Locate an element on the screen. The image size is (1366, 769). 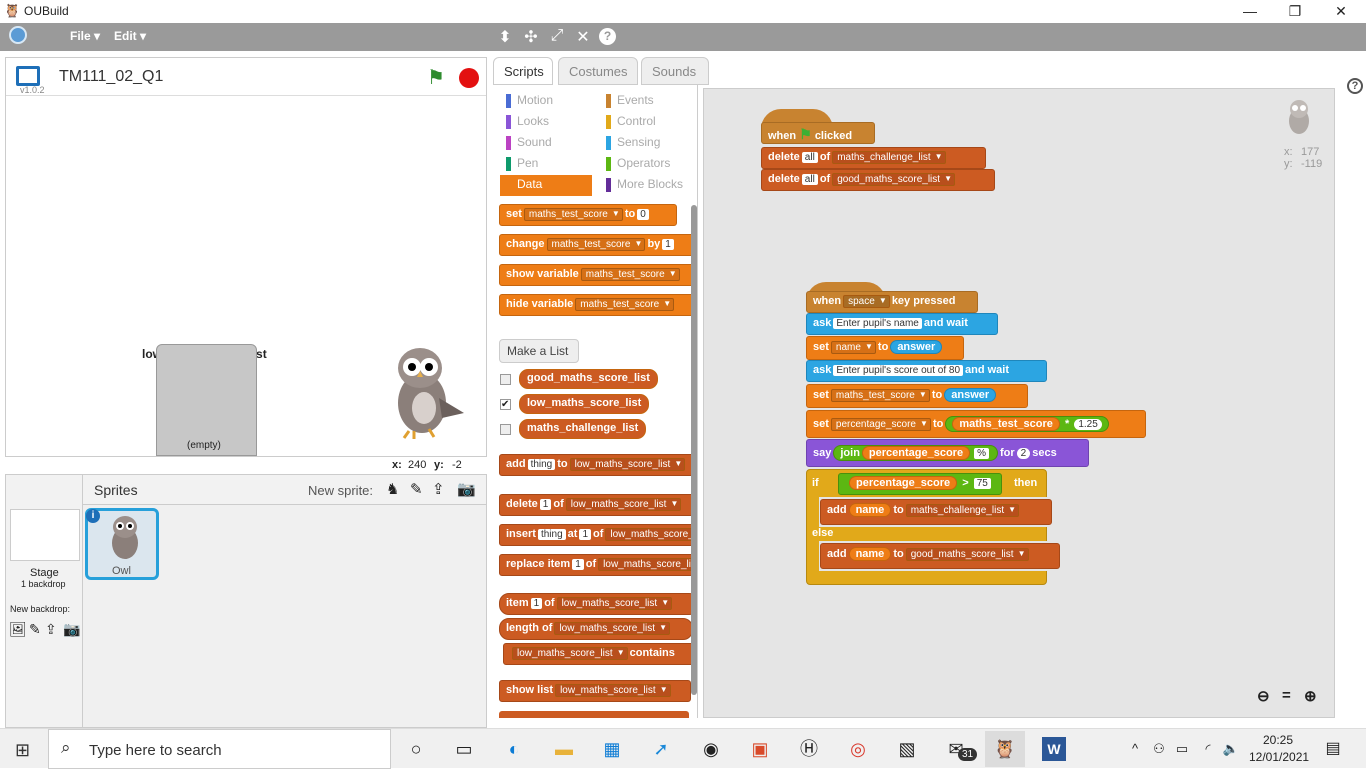
word-icon: W is located at coordinates (1054, 749).